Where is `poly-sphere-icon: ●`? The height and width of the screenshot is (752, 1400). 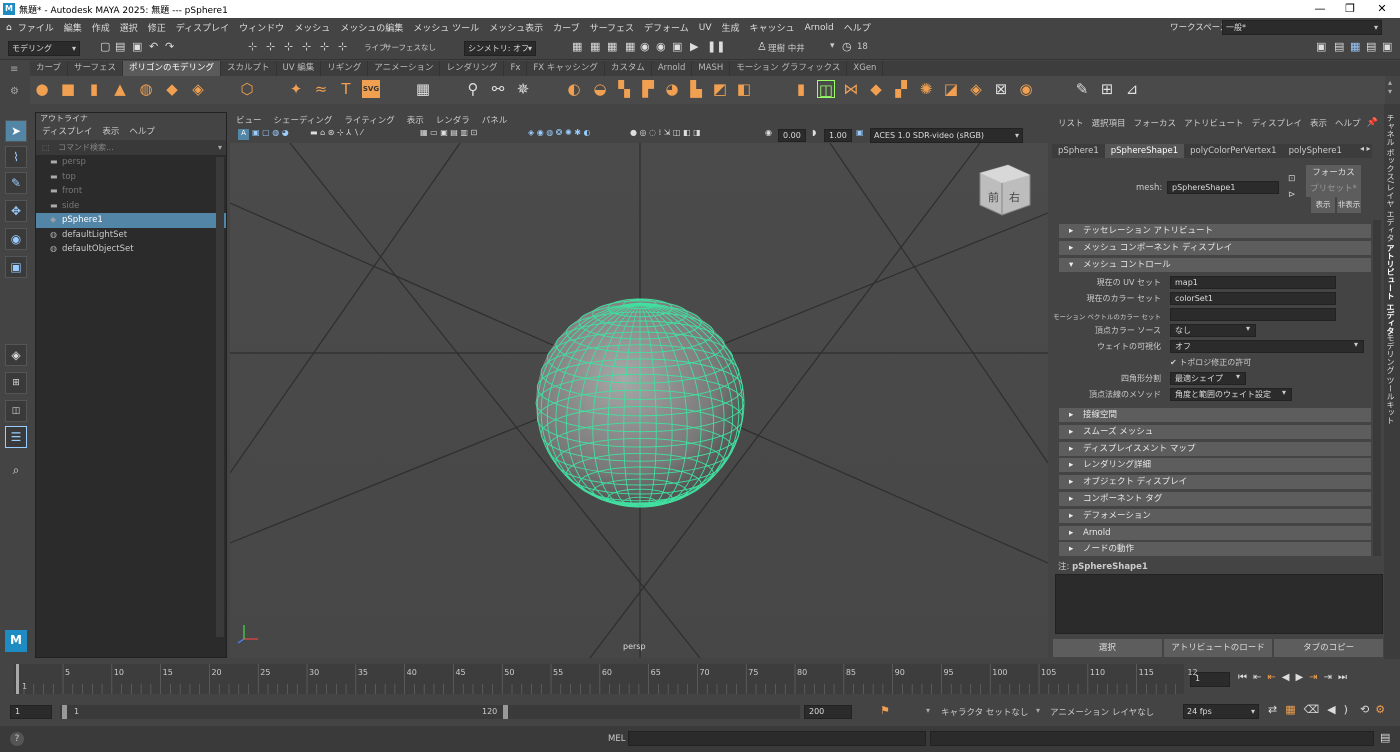 poly-sphere-icon: ● is located at coordinates (42, 89).